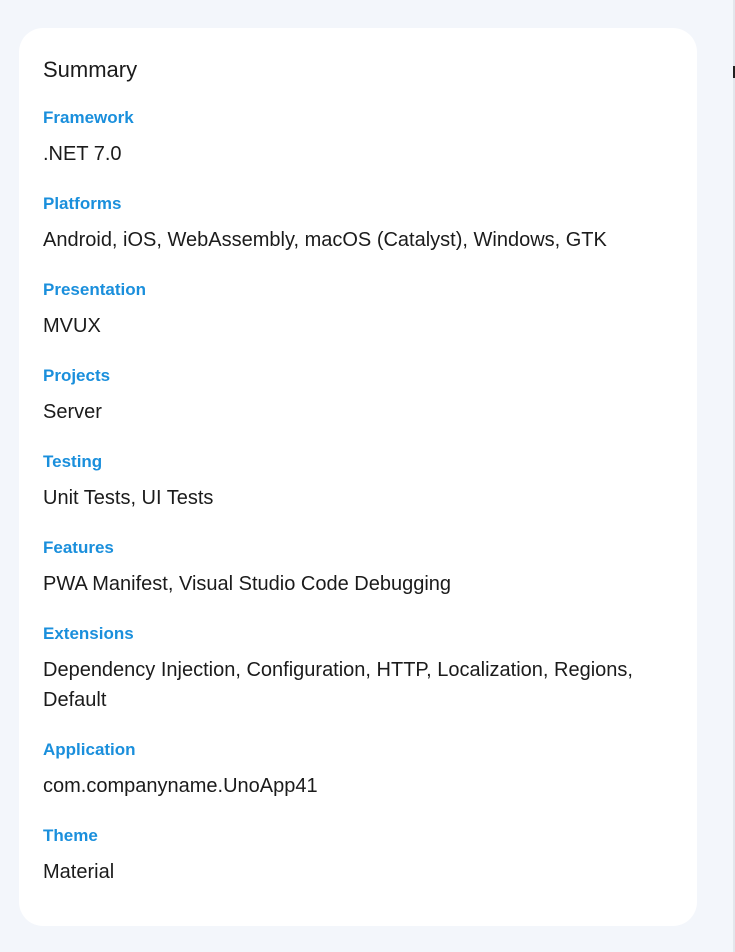  Describe the element at coordinates (72, 326) in the screenshot. I see `presentation-value: MVUX` at that location.